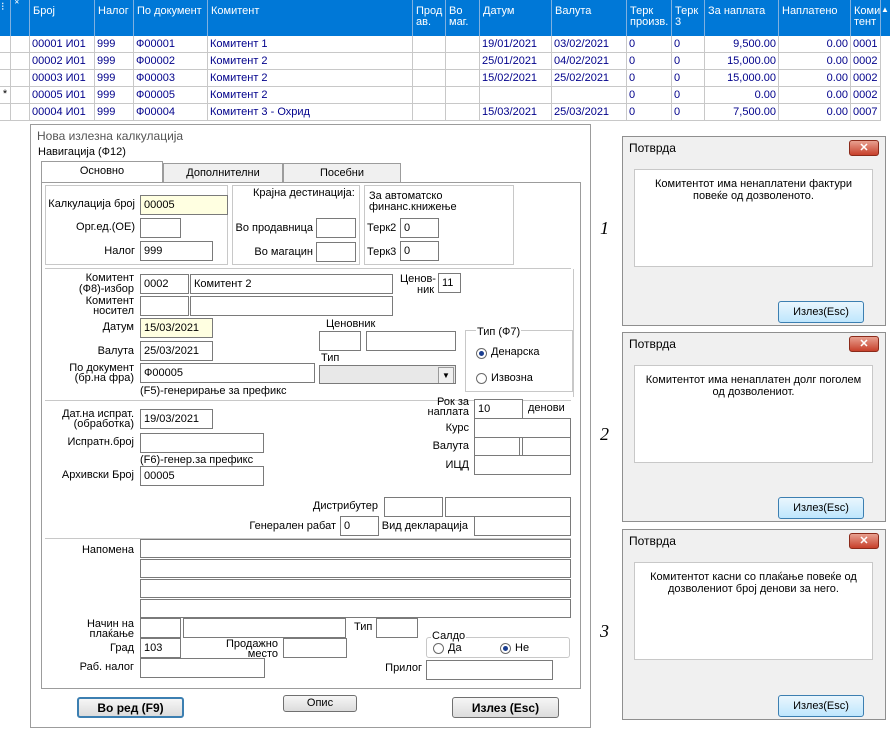  I want to click on rabat-field: 0, so click(359, 526).